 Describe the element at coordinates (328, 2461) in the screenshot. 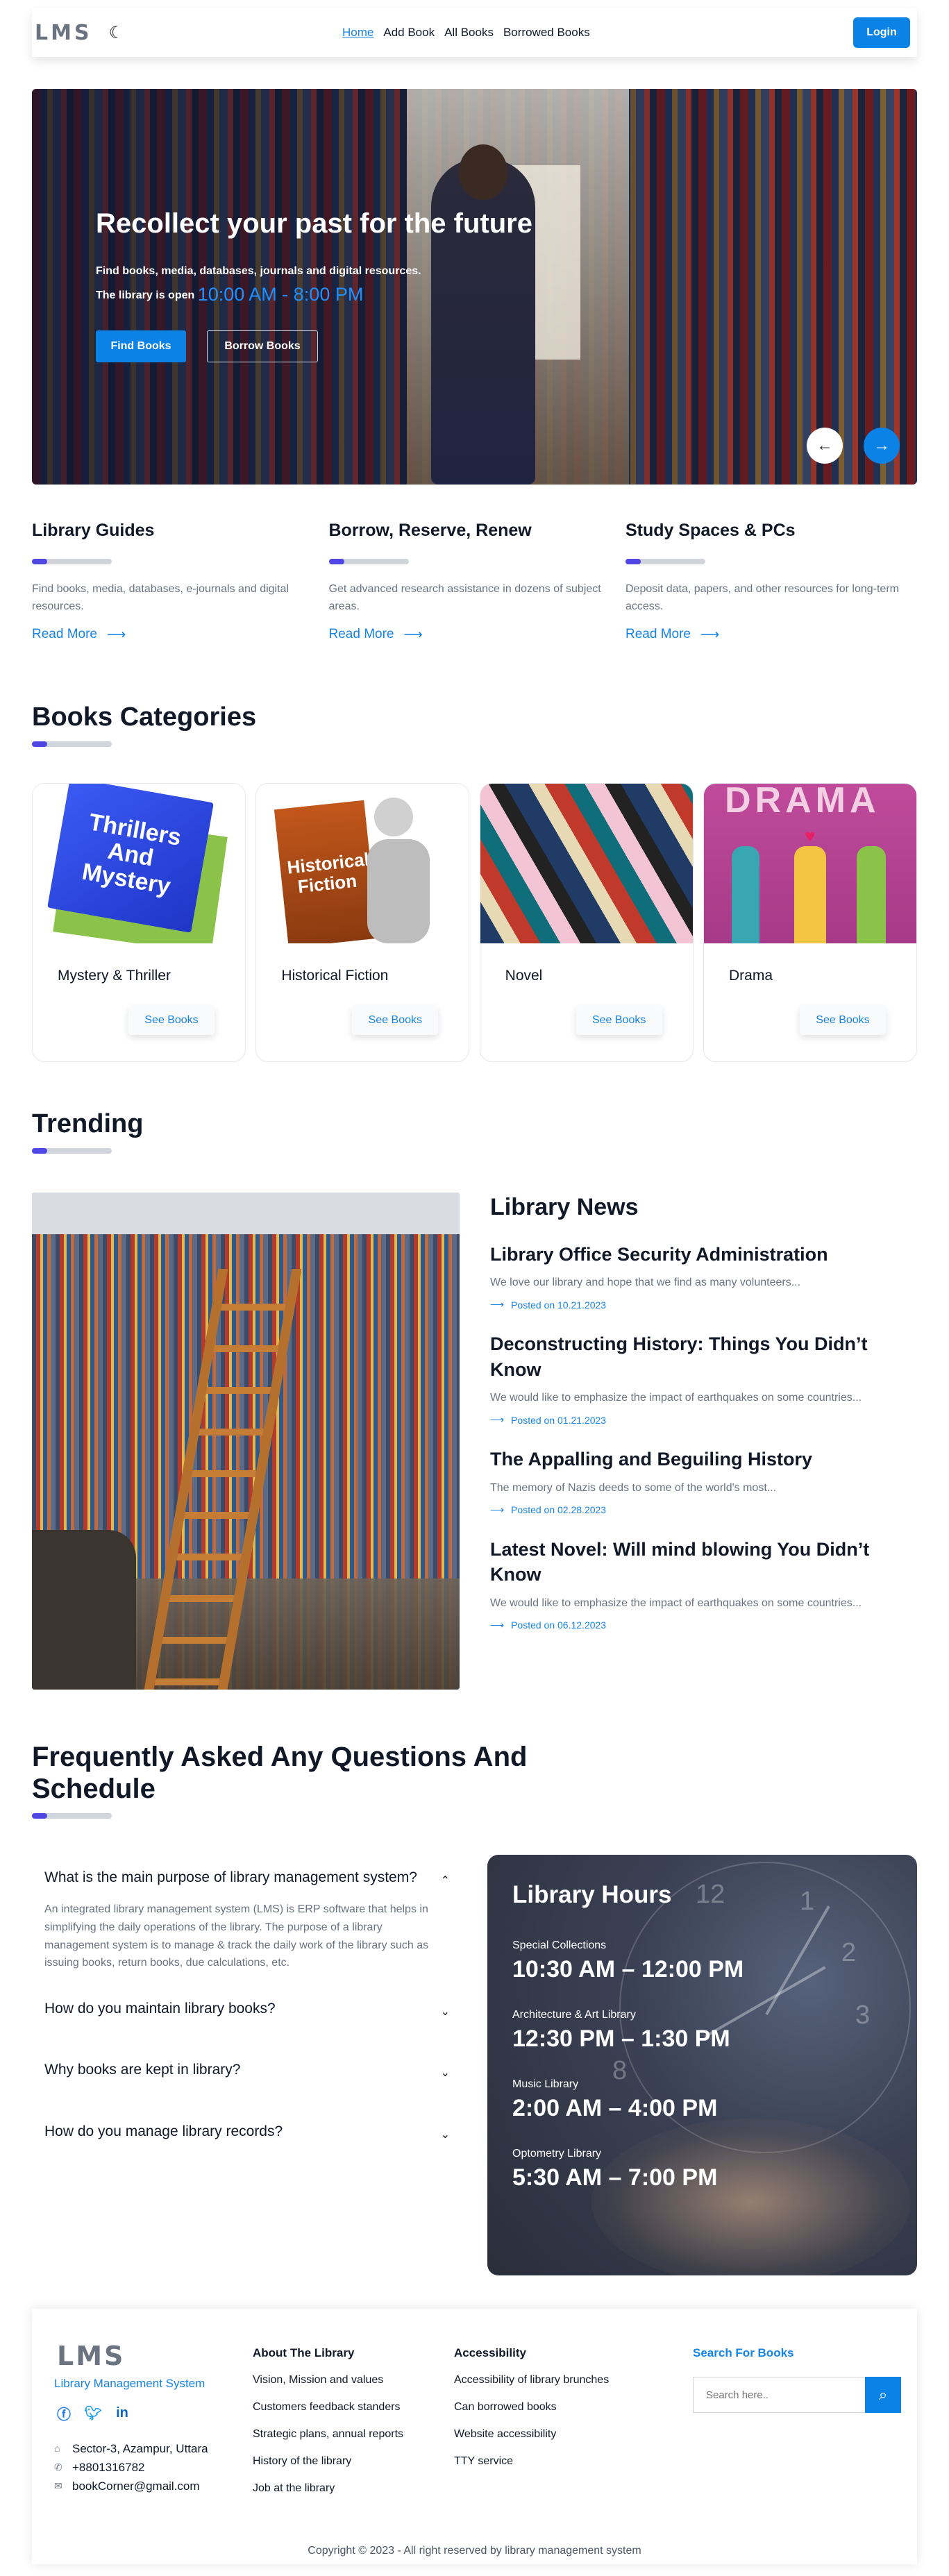

I see `footer-link: History of the library` at that location.